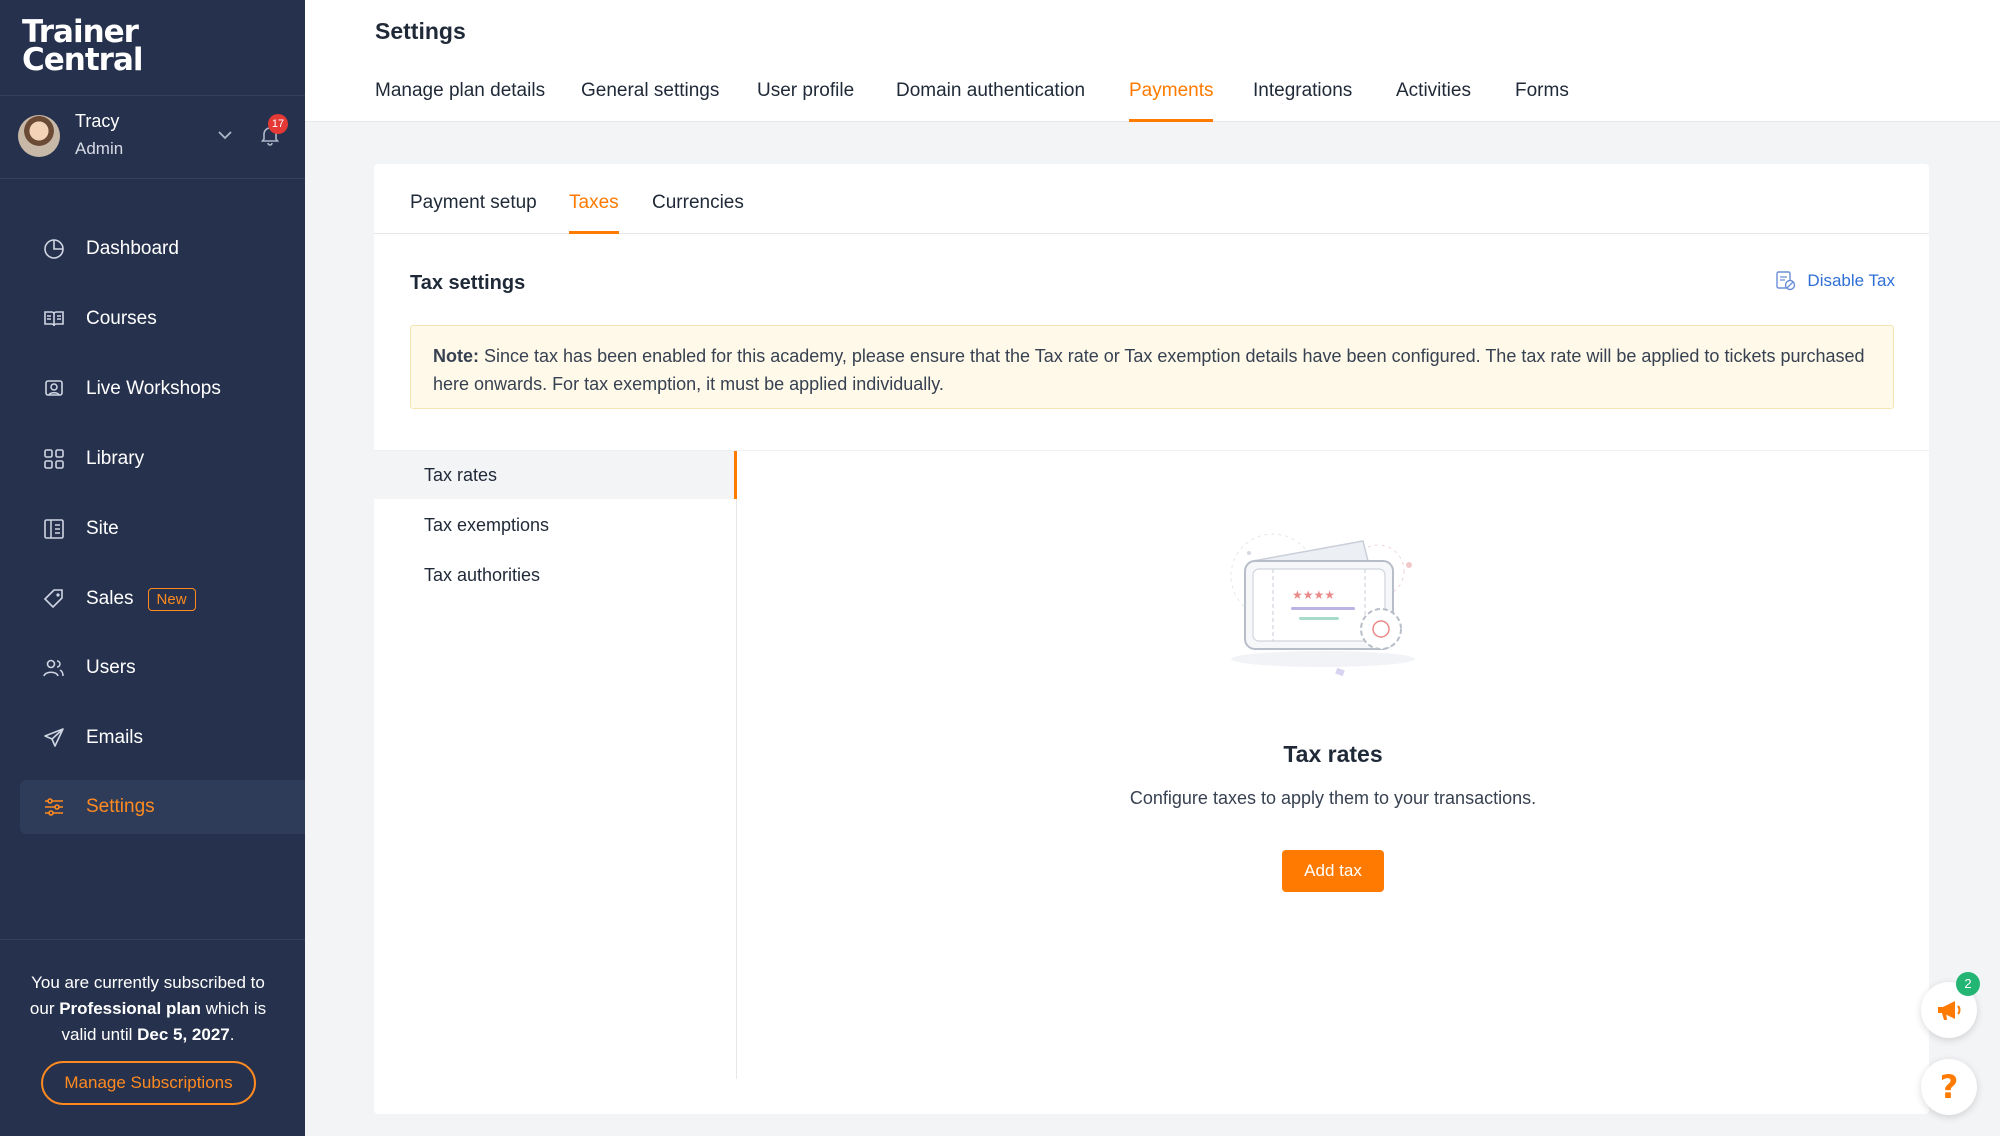 Image resolution: width=2000 pixels, height=1136 pixels. What do you see at coordinates (162, 807) in the screenshot?
I see `sidebar-item-settings: Settings` at bounding box center [162, 807].